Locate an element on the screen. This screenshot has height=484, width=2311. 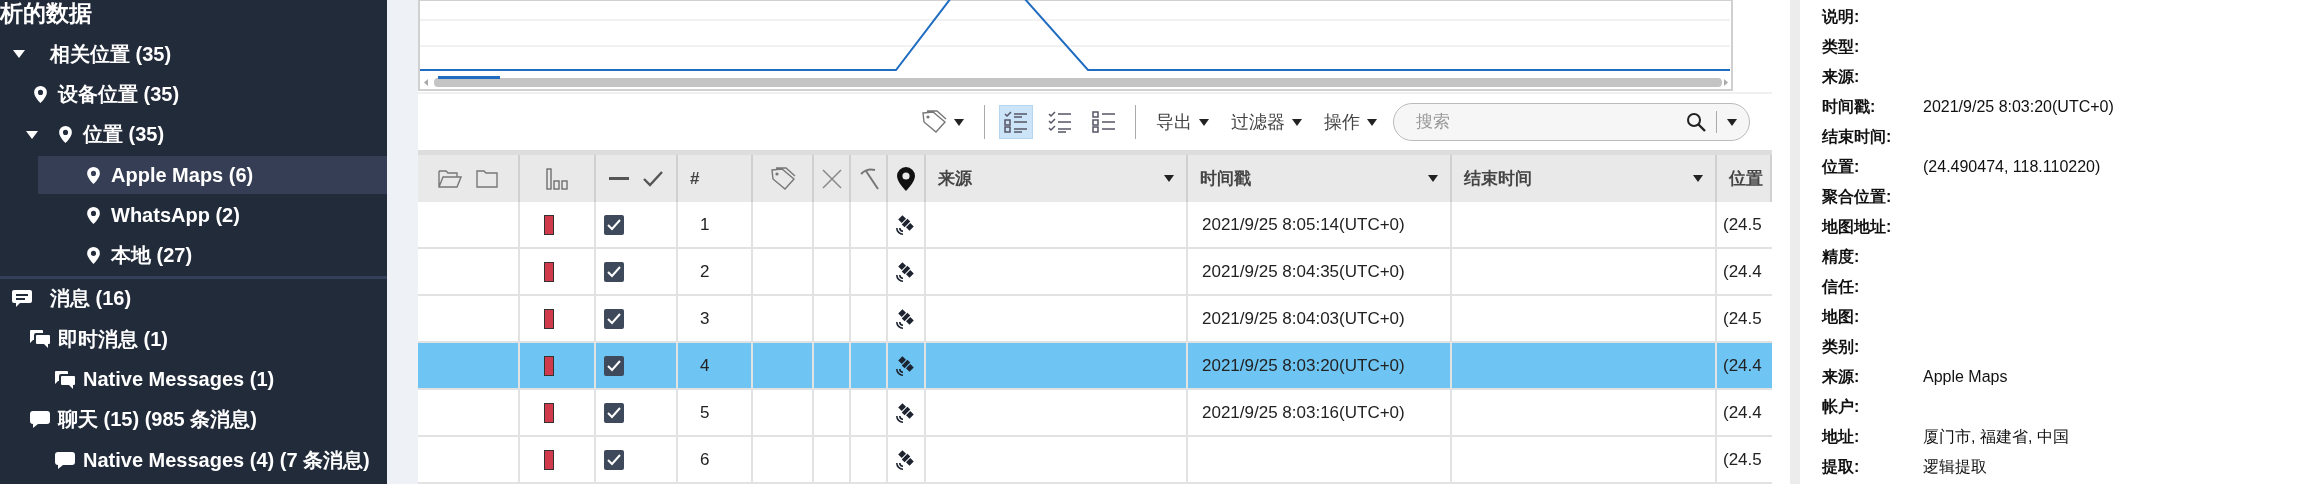
table-cell: 2021/9/25 8:05:14(UTC+0) is located at coordinates (1320, 225).